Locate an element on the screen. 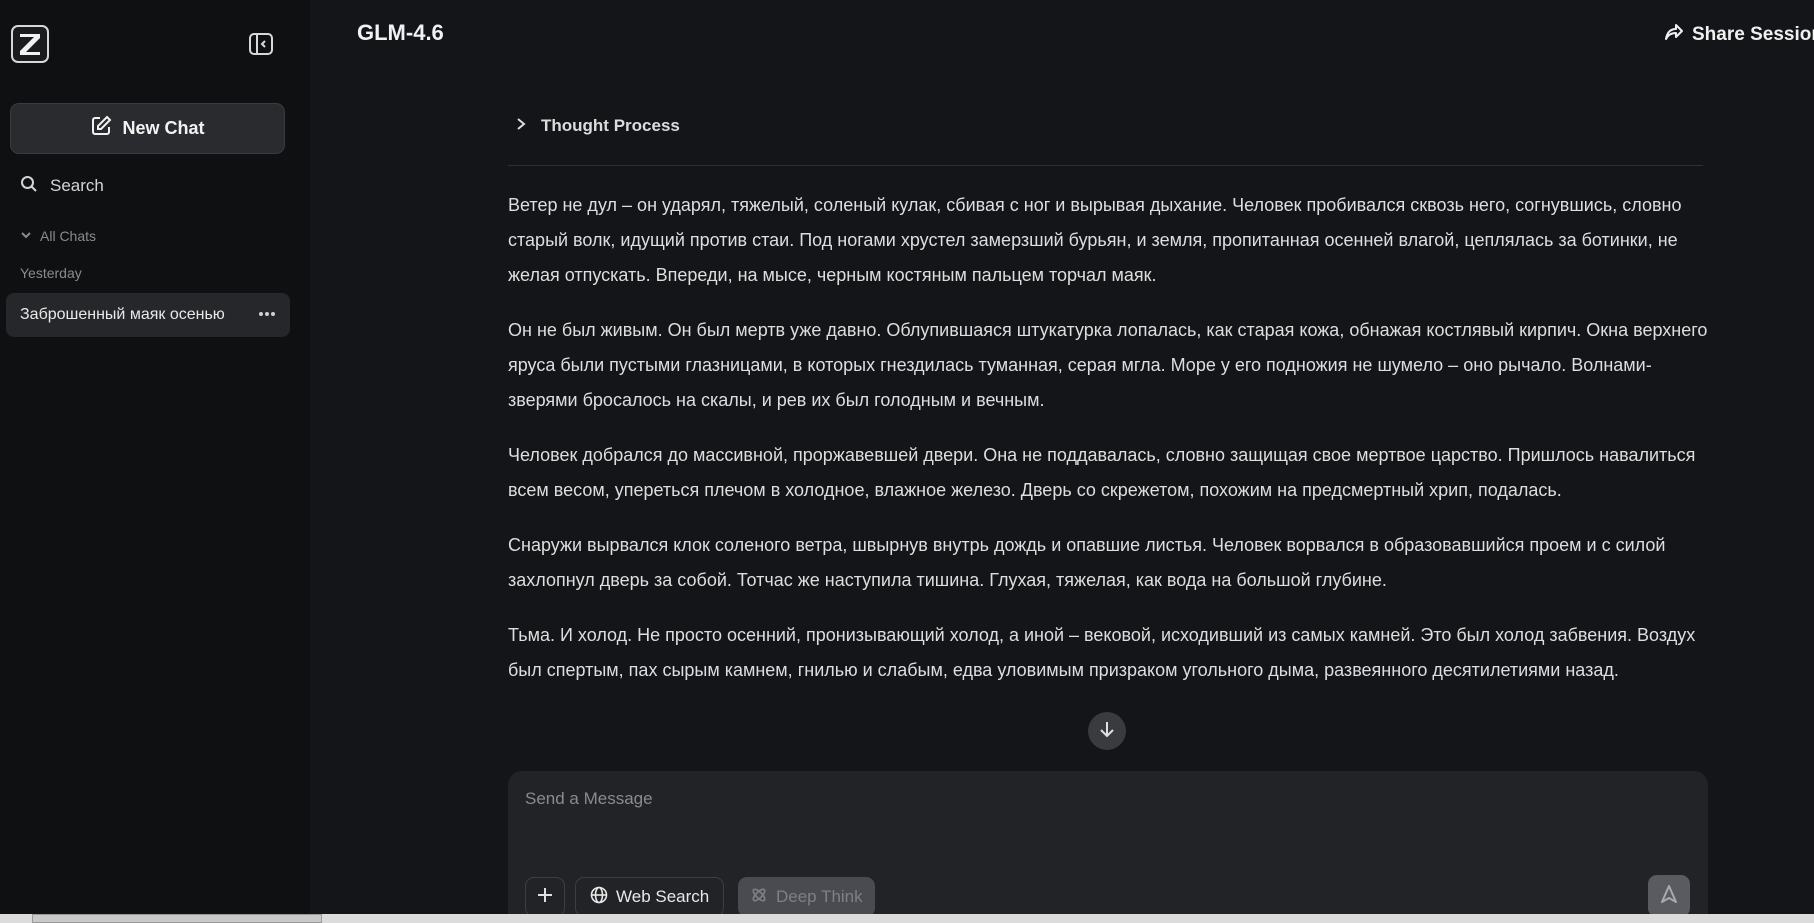  thought-process-toggle: Thought Process is located at coordinates (597, 126).